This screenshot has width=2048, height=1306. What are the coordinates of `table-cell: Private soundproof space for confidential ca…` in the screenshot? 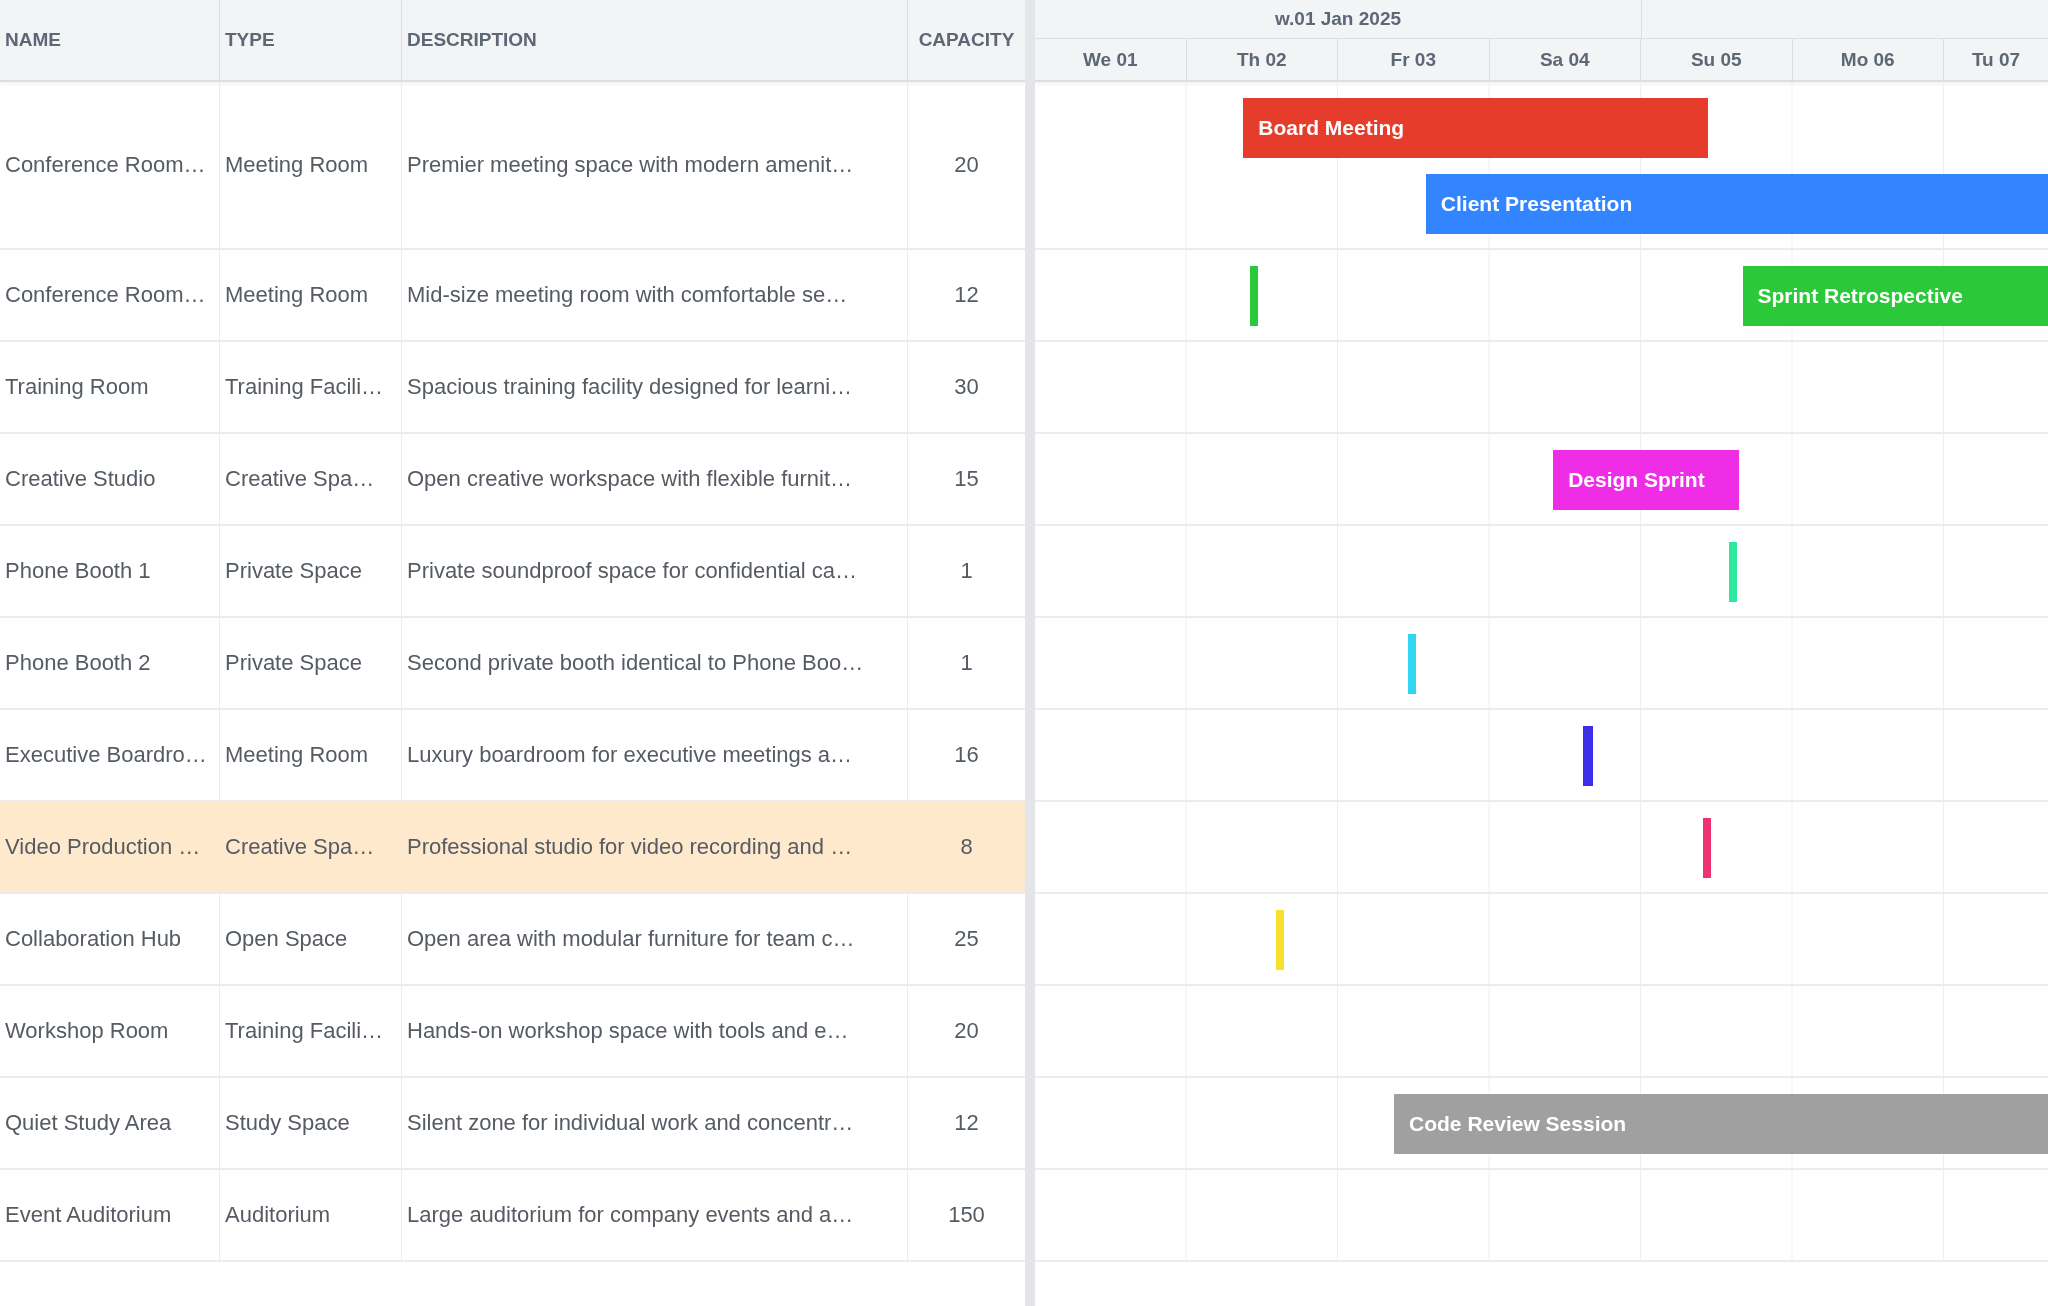 It's located at (655, 571).